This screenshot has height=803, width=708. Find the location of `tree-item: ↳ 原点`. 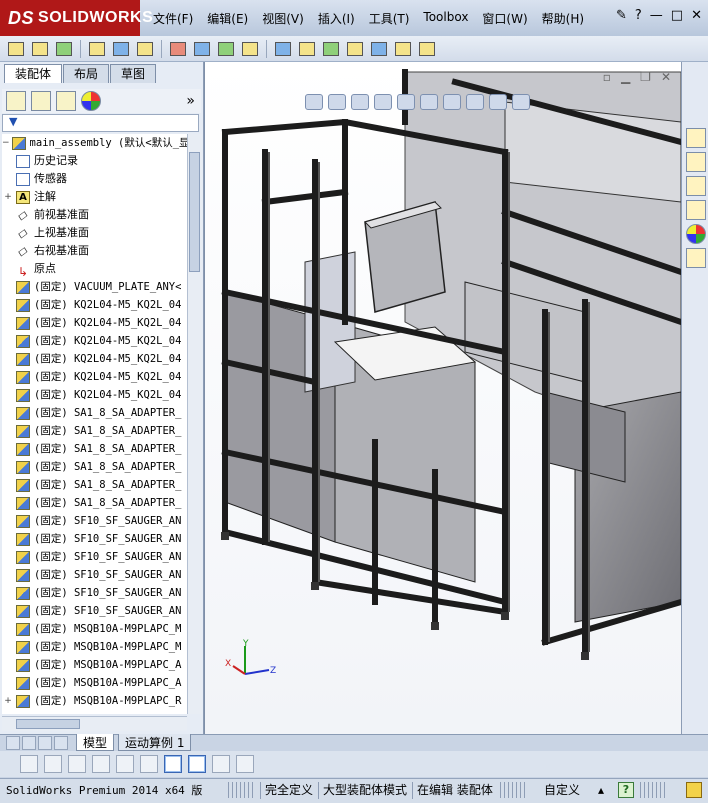

tree-item: ↳ 原点 is located at coordinates (94, 269).